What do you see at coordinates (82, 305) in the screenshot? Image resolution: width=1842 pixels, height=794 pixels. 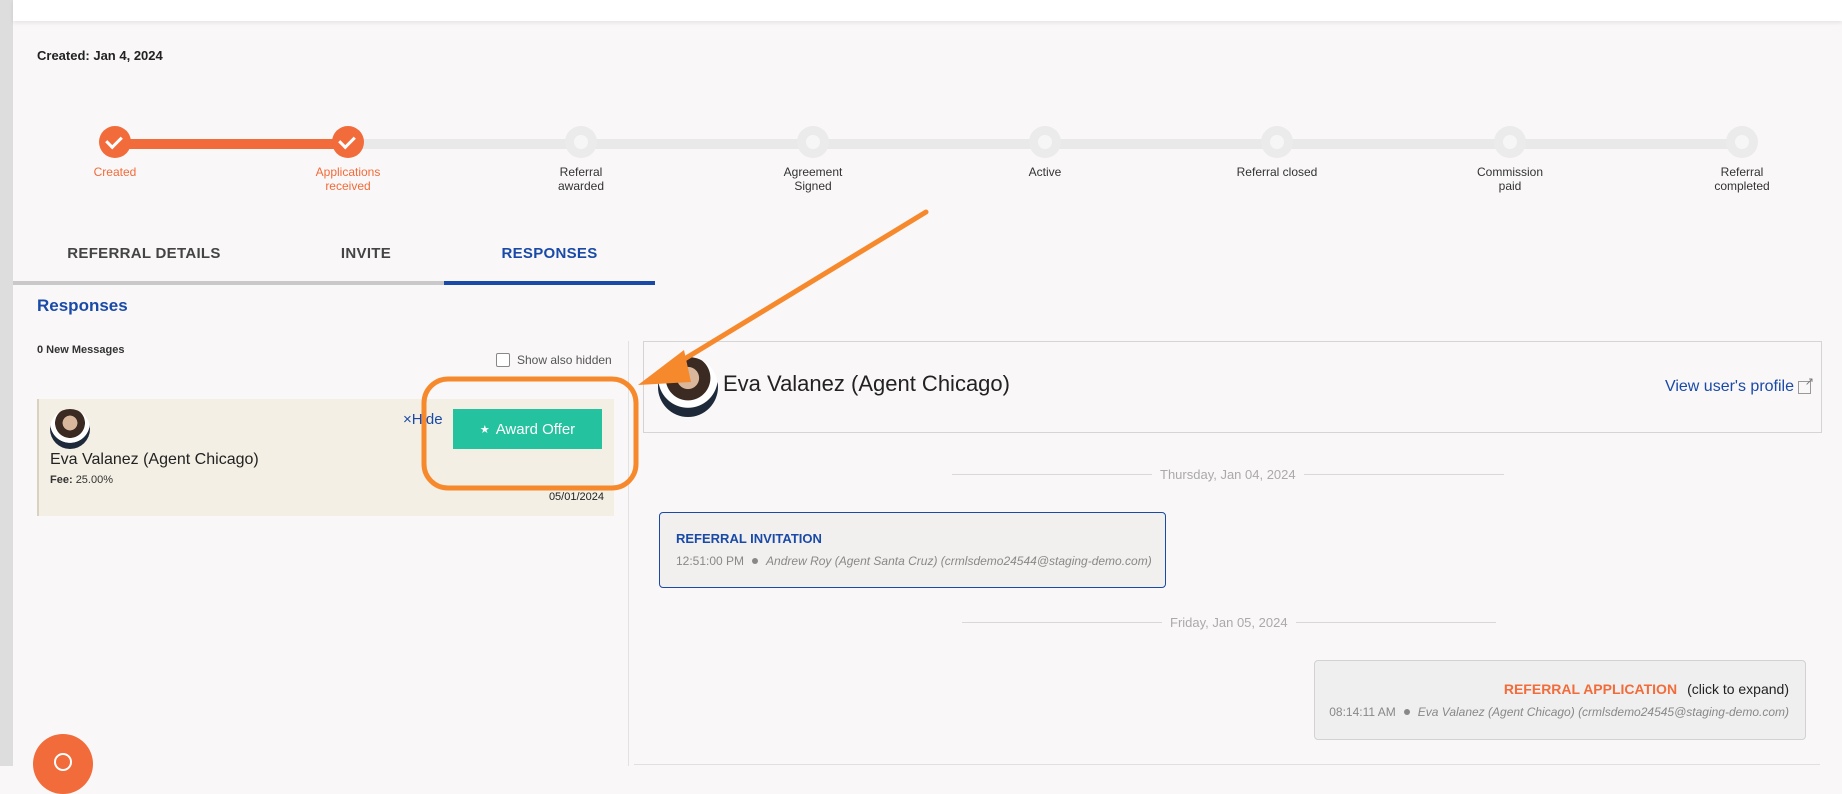 I see `responses-heading: Responses` at bounding box center [82, 305].